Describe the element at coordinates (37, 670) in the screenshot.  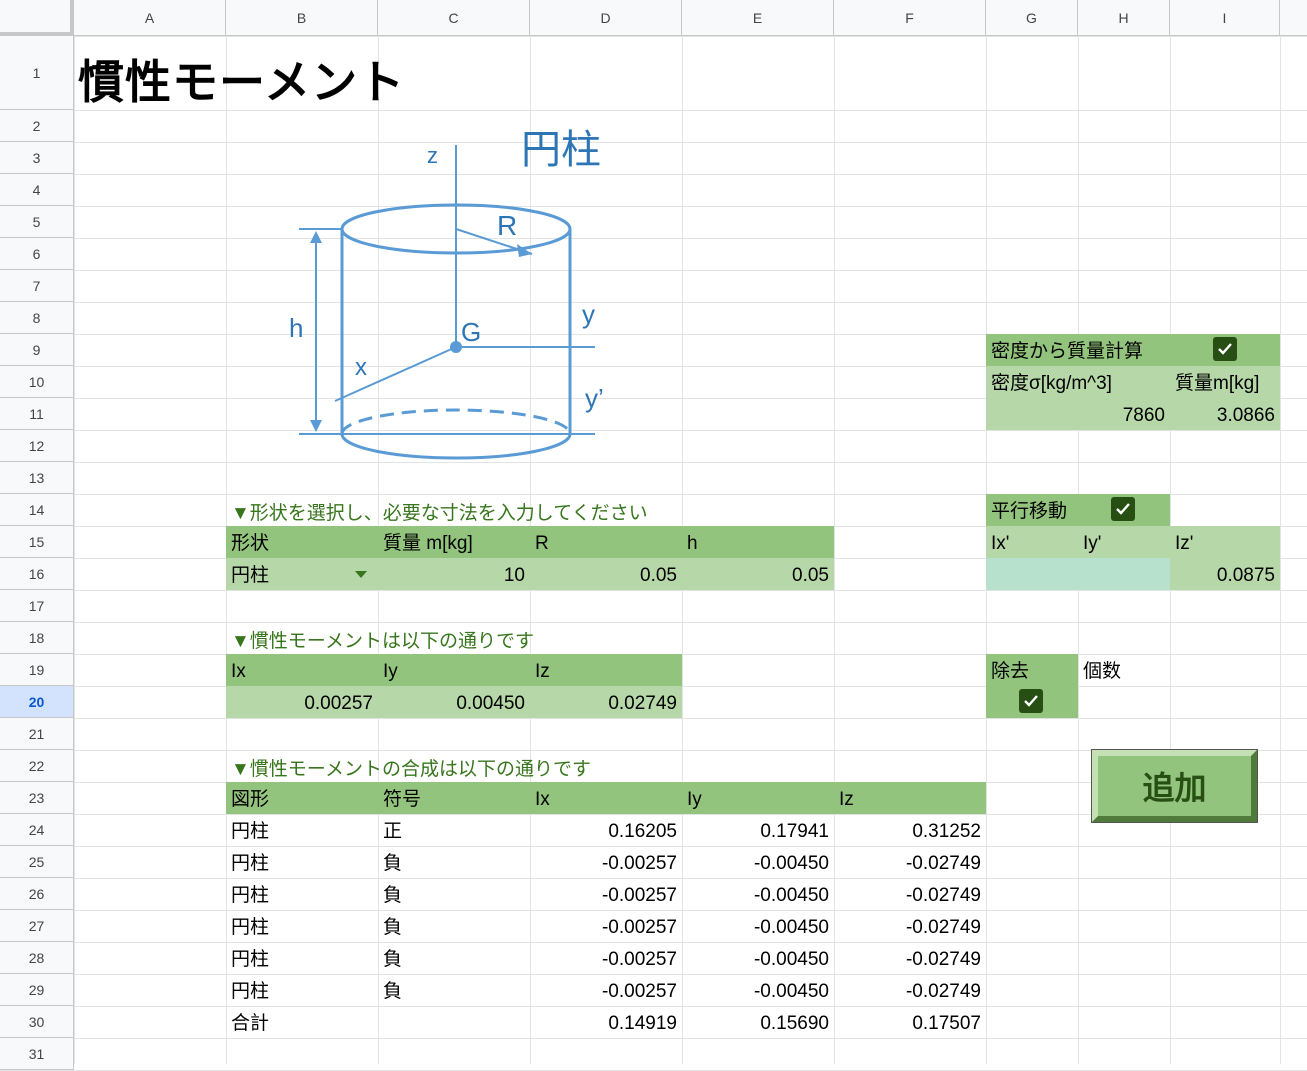
I see `row-header-19: 19` at that location.